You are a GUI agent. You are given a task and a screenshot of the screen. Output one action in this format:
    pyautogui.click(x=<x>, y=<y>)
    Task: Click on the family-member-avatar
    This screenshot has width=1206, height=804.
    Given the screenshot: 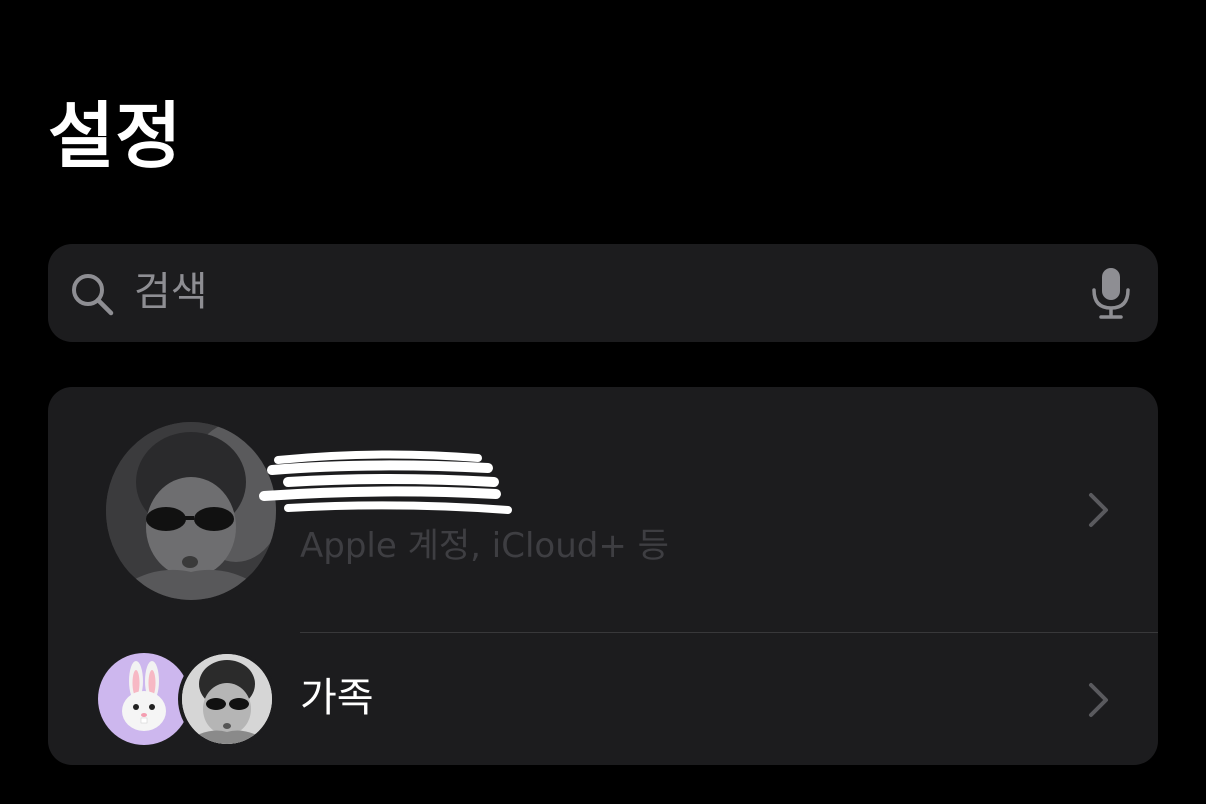 What is the action you would take?
    pyautogui.click(x=227, y=699)
    